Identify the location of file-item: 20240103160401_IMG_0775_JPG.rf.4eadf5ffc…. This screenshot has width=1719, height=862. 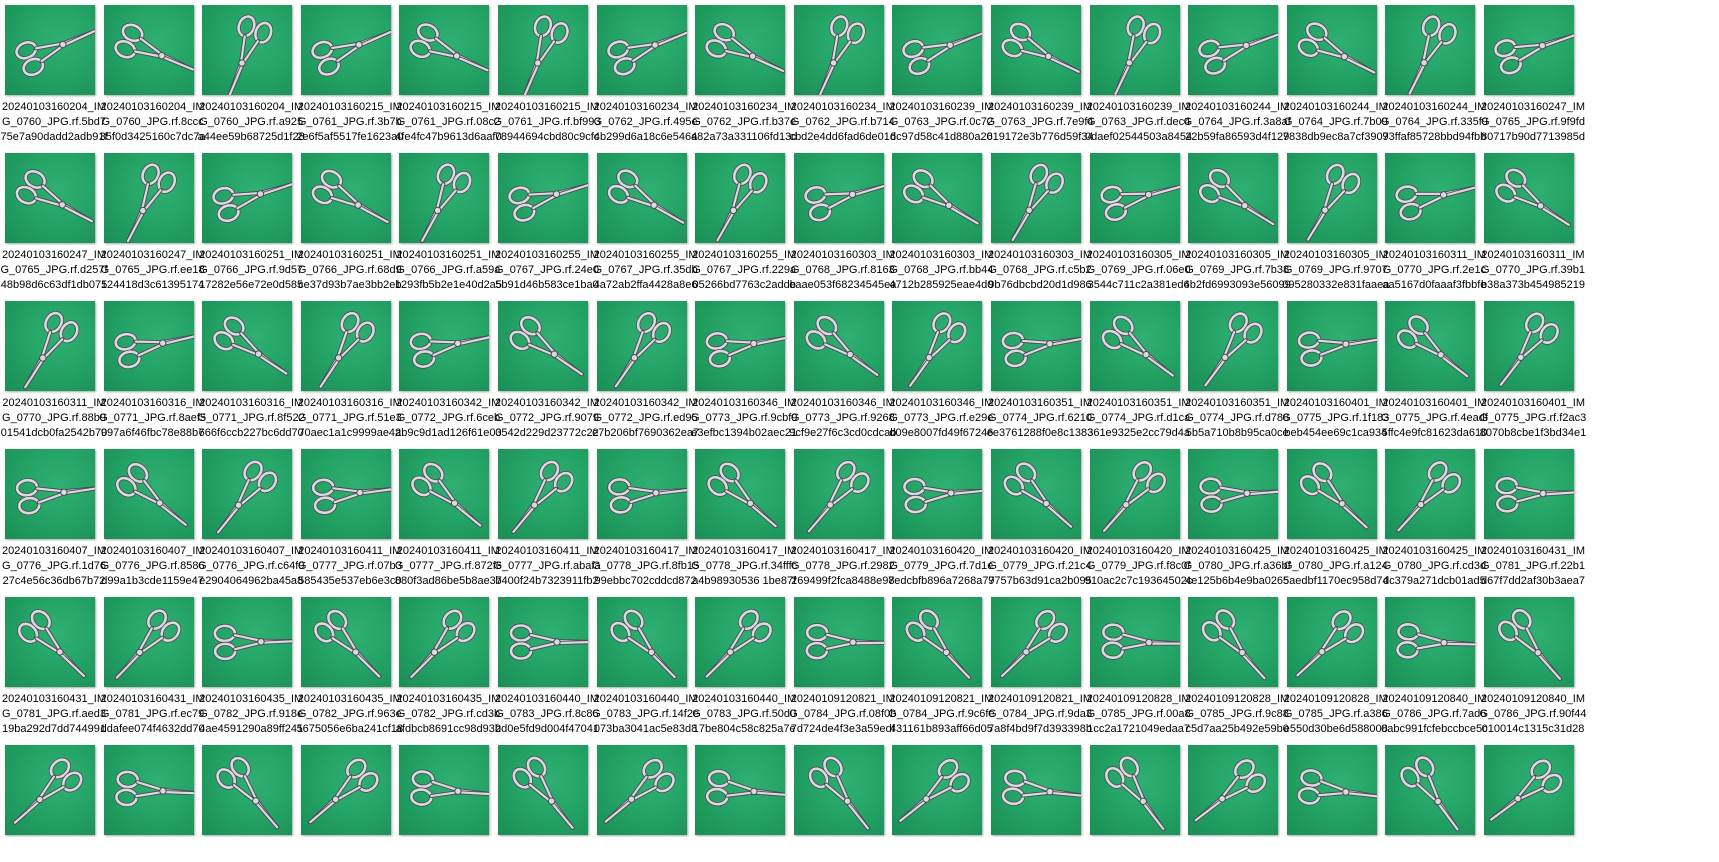
(1434, 377).